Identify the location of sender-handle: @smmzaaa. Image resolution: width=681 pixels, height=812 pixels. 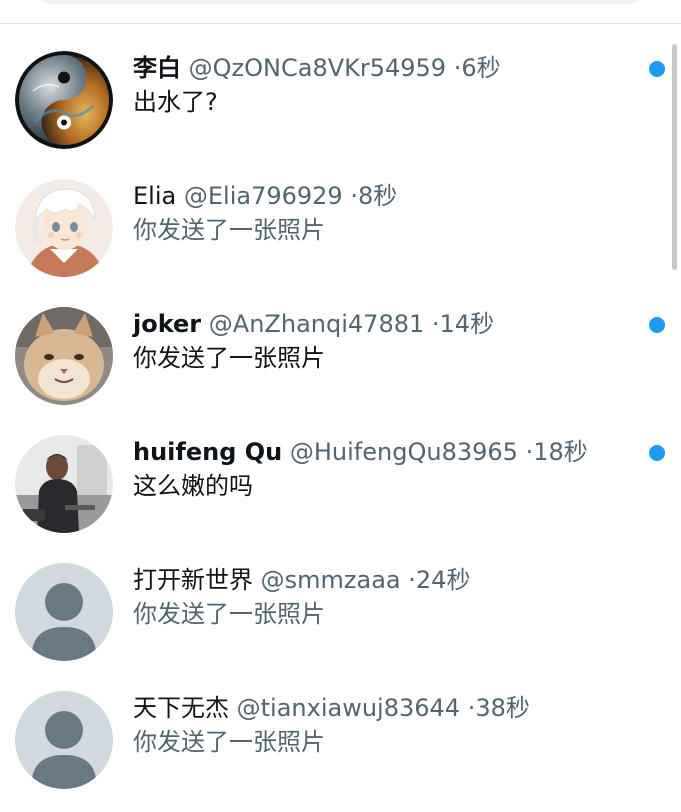
(330, 580).